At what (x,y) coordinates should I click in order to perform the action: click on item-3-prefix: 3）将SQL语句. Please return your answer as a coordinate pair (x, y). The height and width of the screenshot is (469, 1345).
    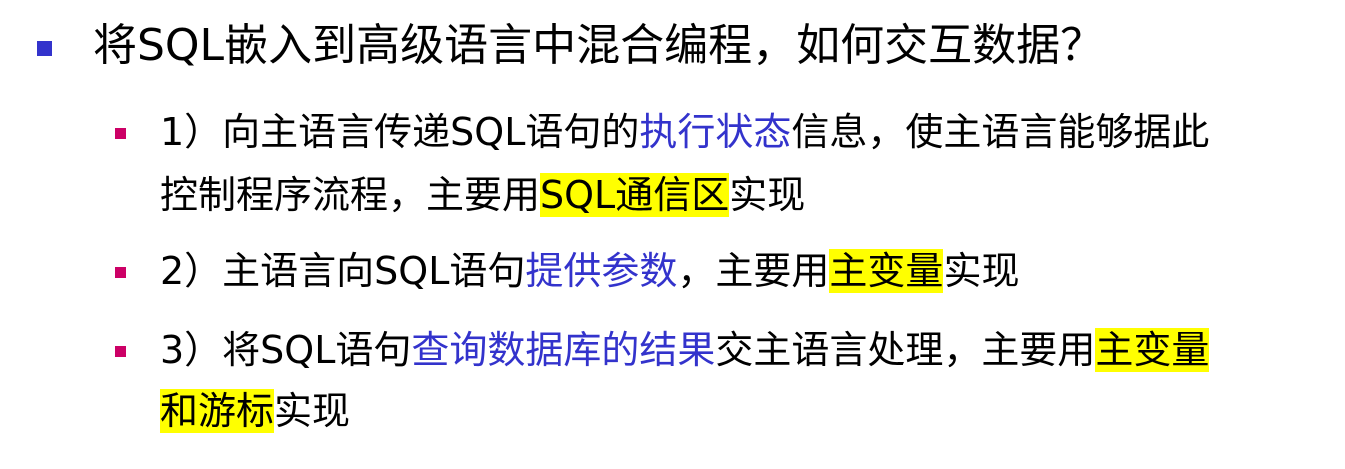
    Looking at the image, I should click on (286, 350).